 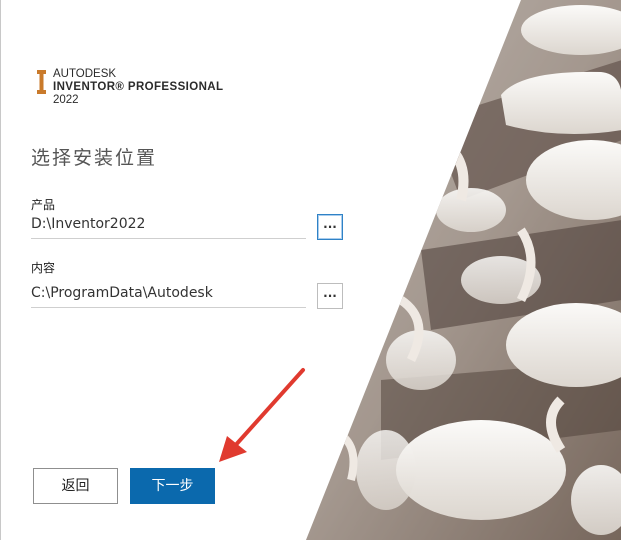 What do you see at coordinates (168, 294) in the screenshot?
I see `content-location-field: C:\ProgramData\Autodesk` at bounding box center [168, 294].